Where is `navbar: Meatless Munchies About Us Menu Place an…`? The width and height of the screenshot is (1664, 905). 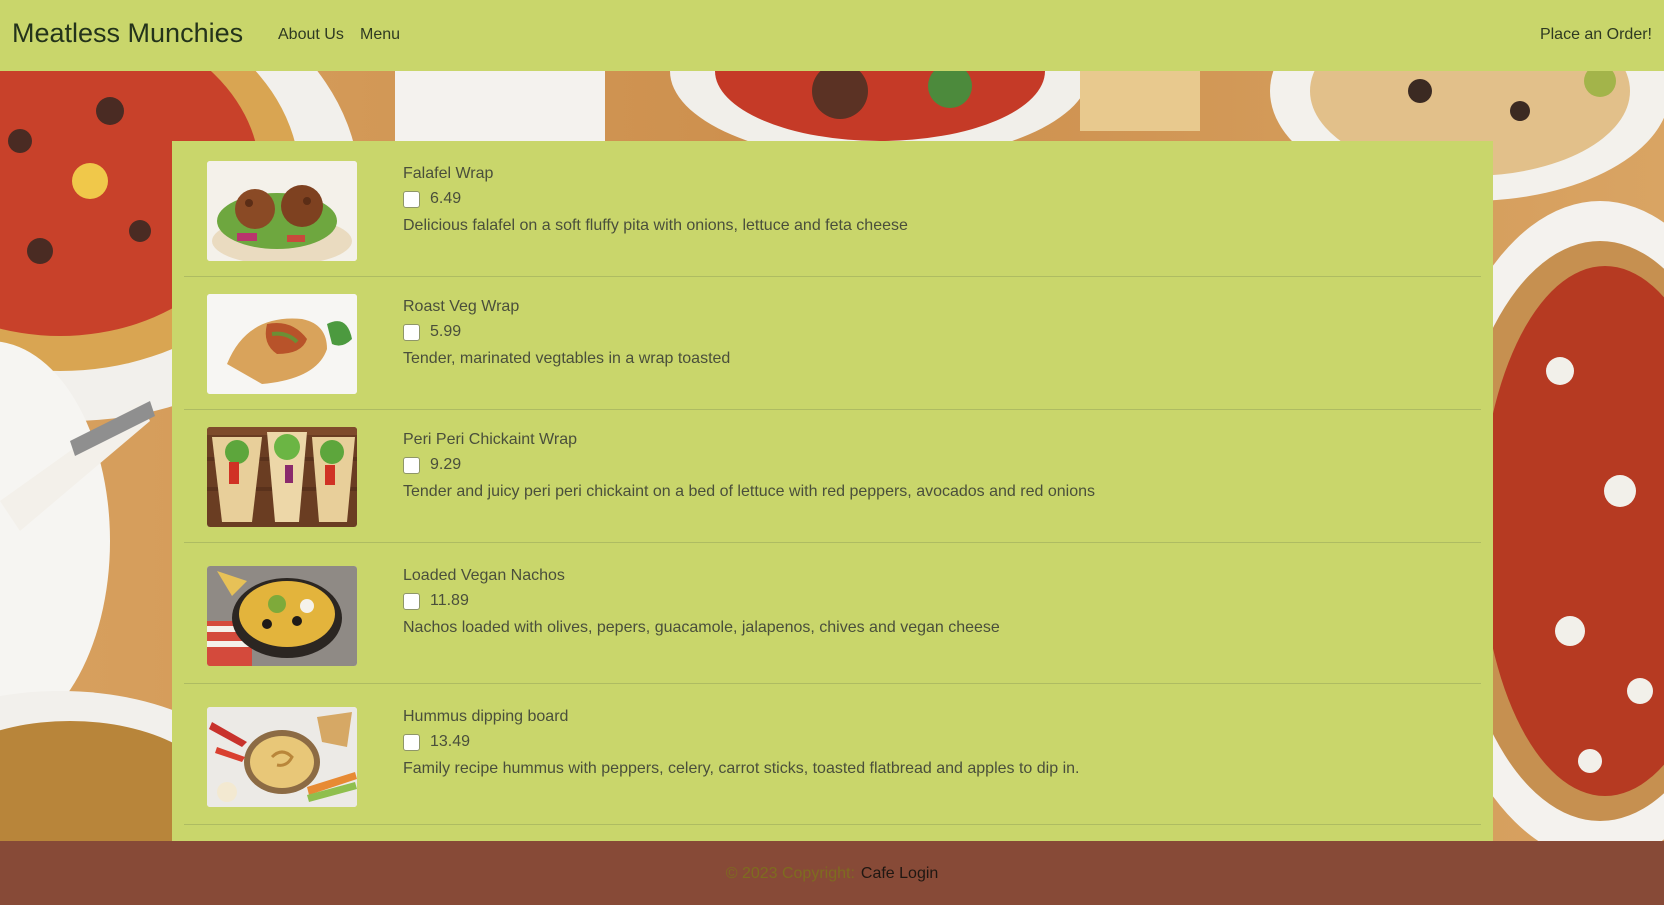 navbar: Meatless Munchies About Us Menu Place an… is located at coordinates (832, 35).